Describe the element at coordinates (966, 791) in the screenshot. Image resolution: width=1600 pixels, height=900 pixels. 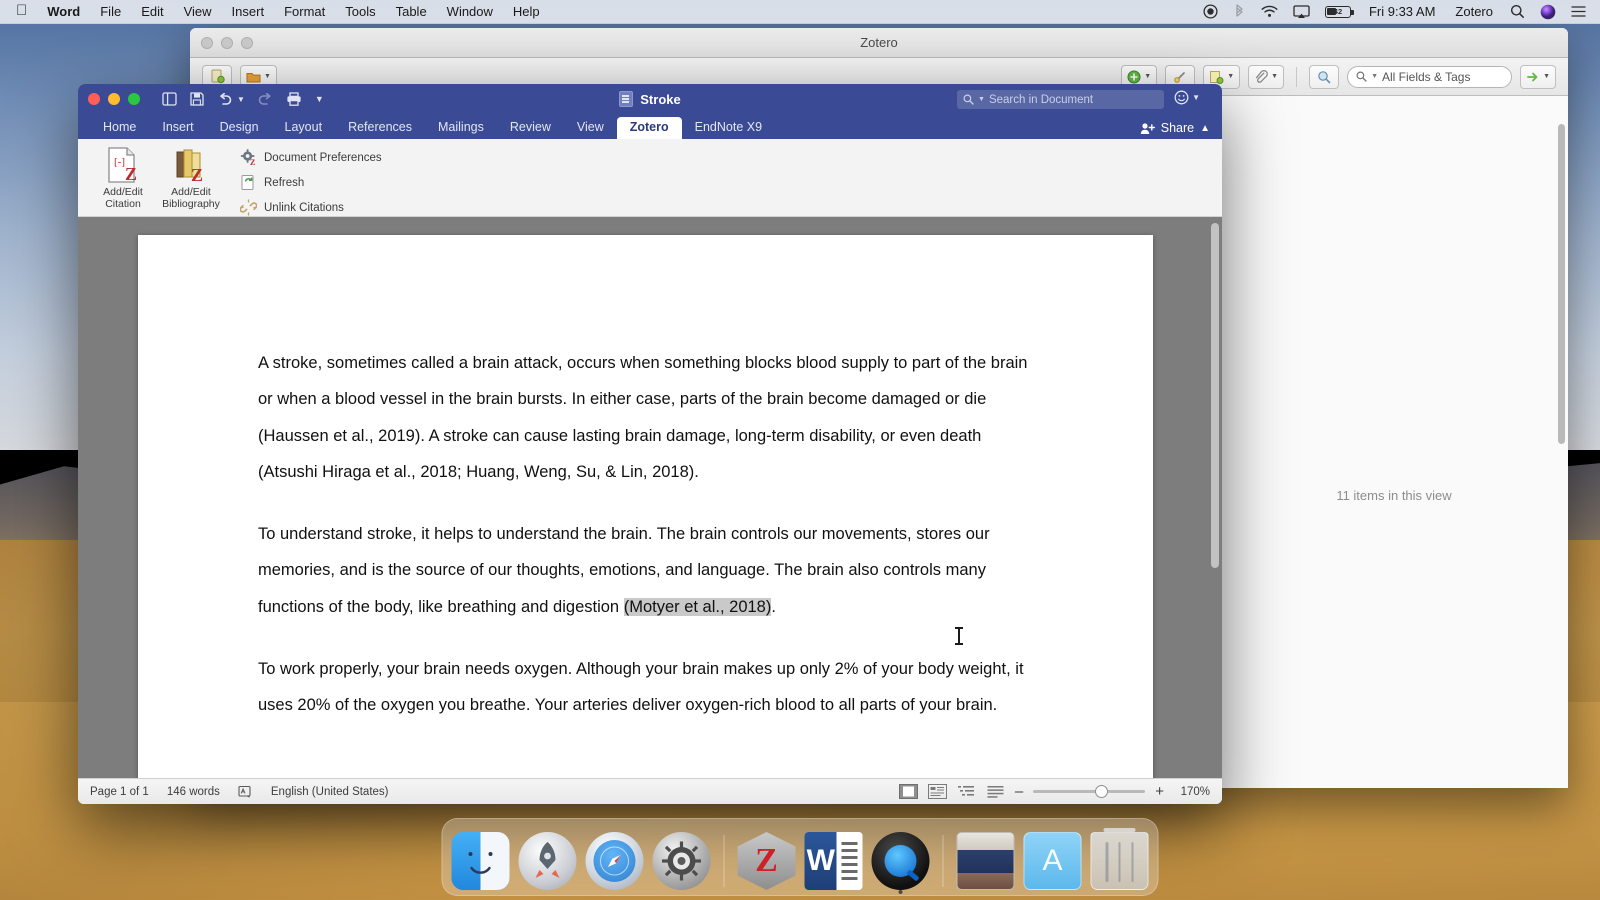
I see `outline-view-icon` at that location.